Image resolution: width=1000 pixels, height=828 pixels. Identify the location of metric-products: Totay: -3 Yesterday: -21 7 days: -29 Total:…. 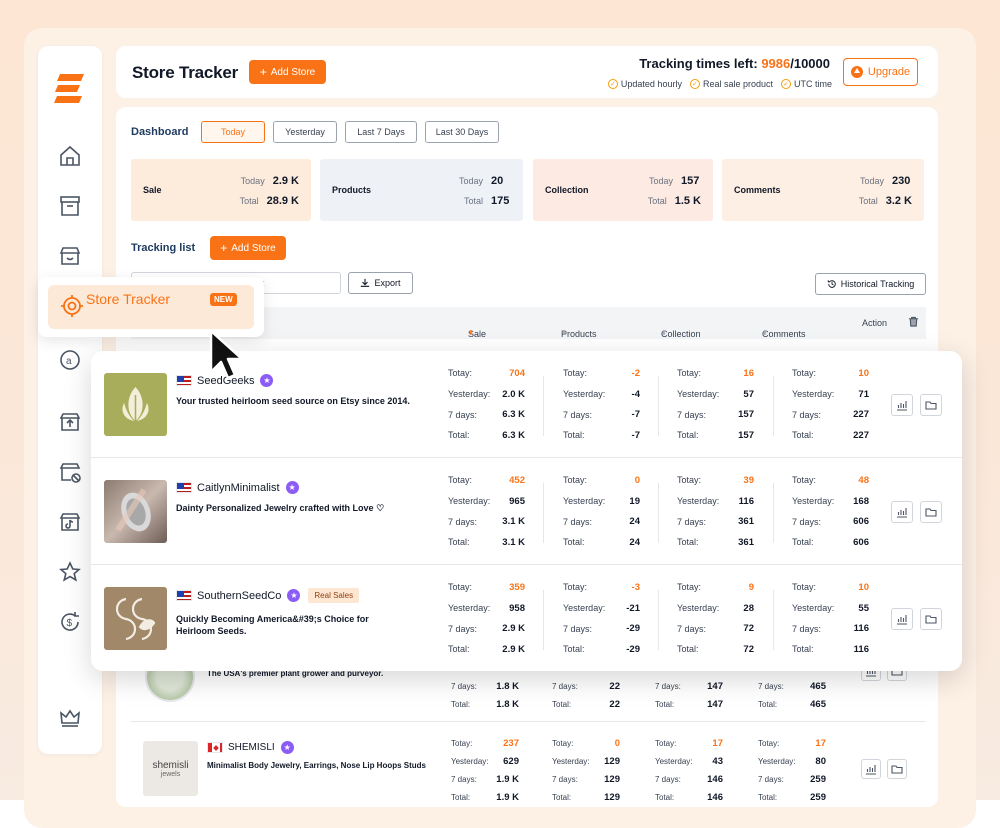
(601, 618).